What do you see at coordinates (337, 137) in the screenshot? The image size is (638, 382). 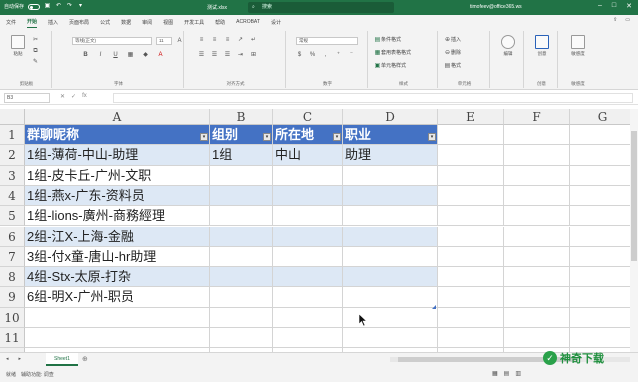 I see `filter-dropdown-icon: ▾` at bounding box center [337, 137].